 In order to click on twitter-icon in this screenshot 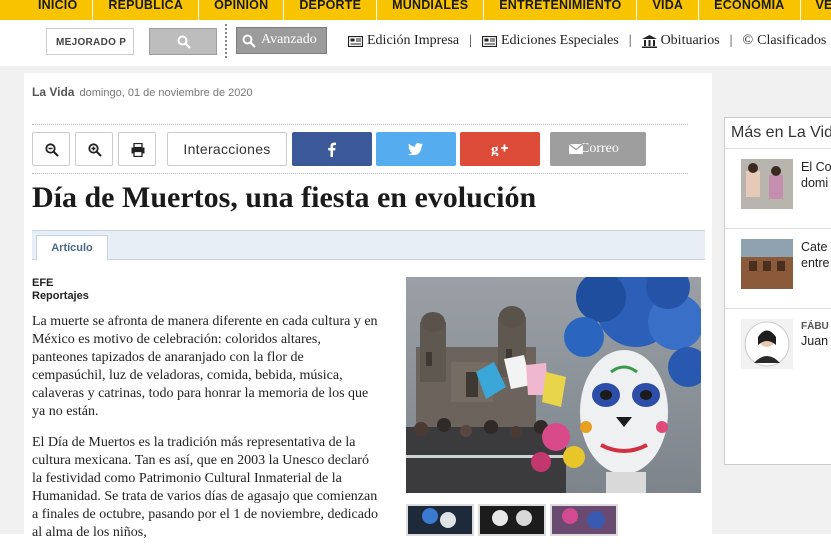, I will do `click(415, 149)`.